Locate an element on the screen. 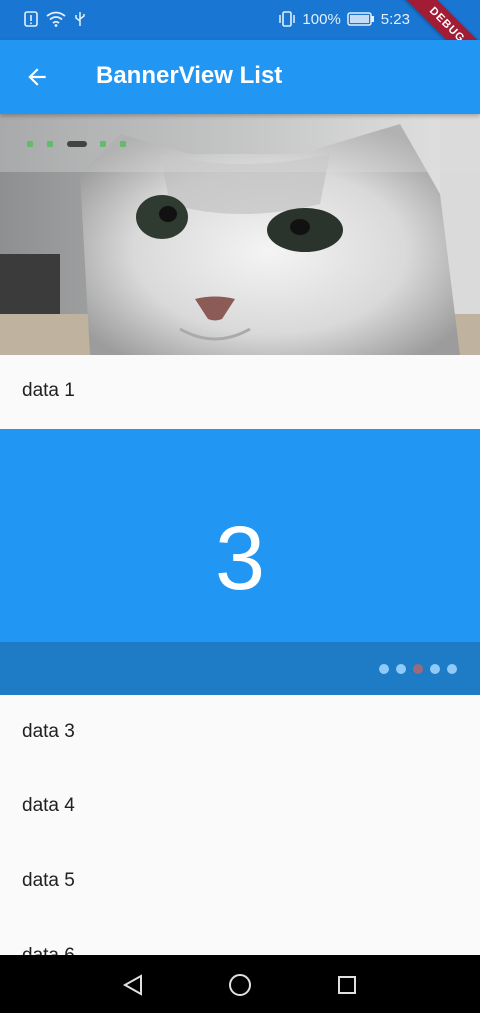 The width and height of the screenshot is (480, 1013). app-bar: BannerView List is located at coordinates (240, 77).